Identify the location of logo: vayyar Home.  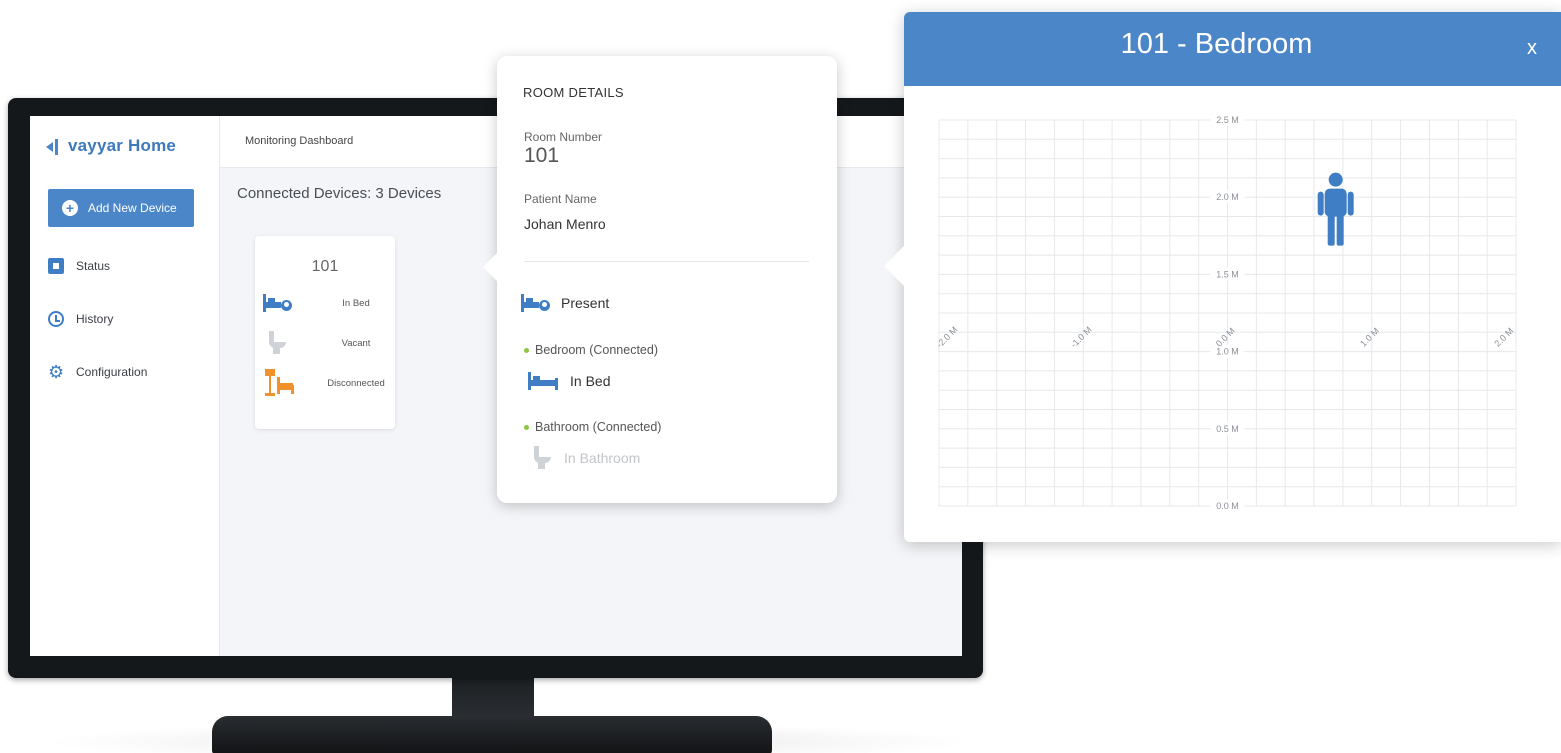
(111, 146).